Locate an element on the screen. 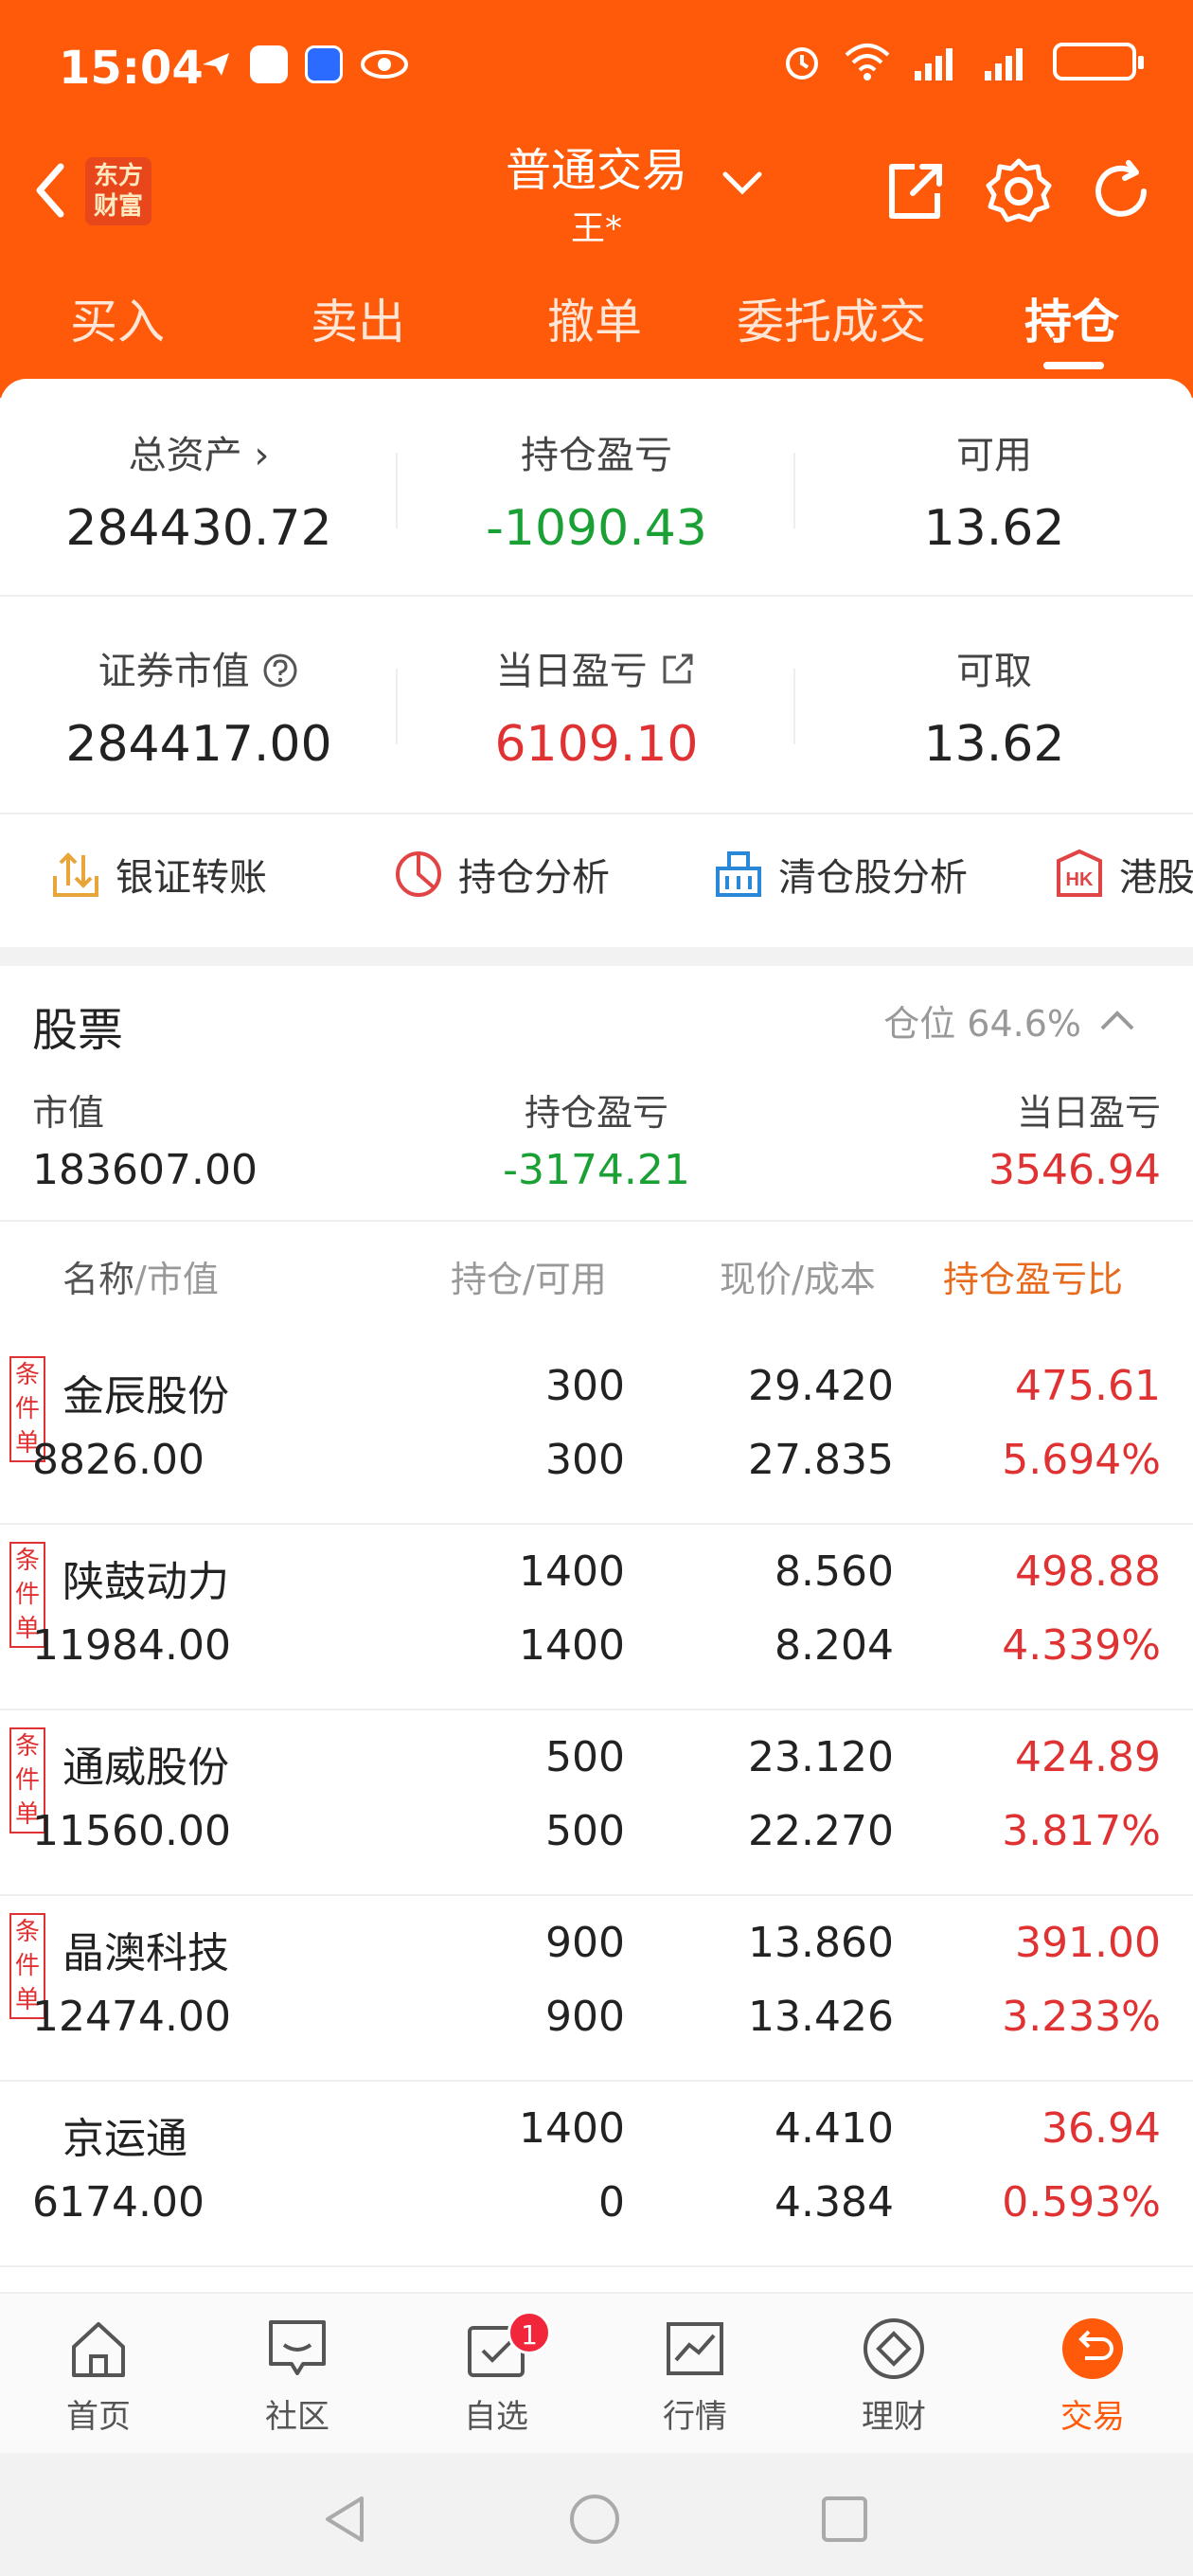 Image resolution: width=1193 pixels, height=2576 pixels. tab-cancel: 撤单 is located at coordinates (594, 318).